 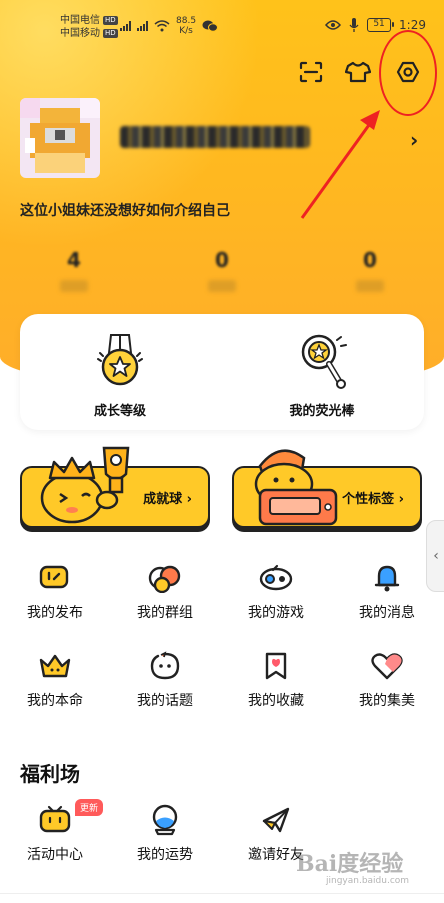 I want to click on growth-level-label: 成长等级, so click(x=119, y=411).